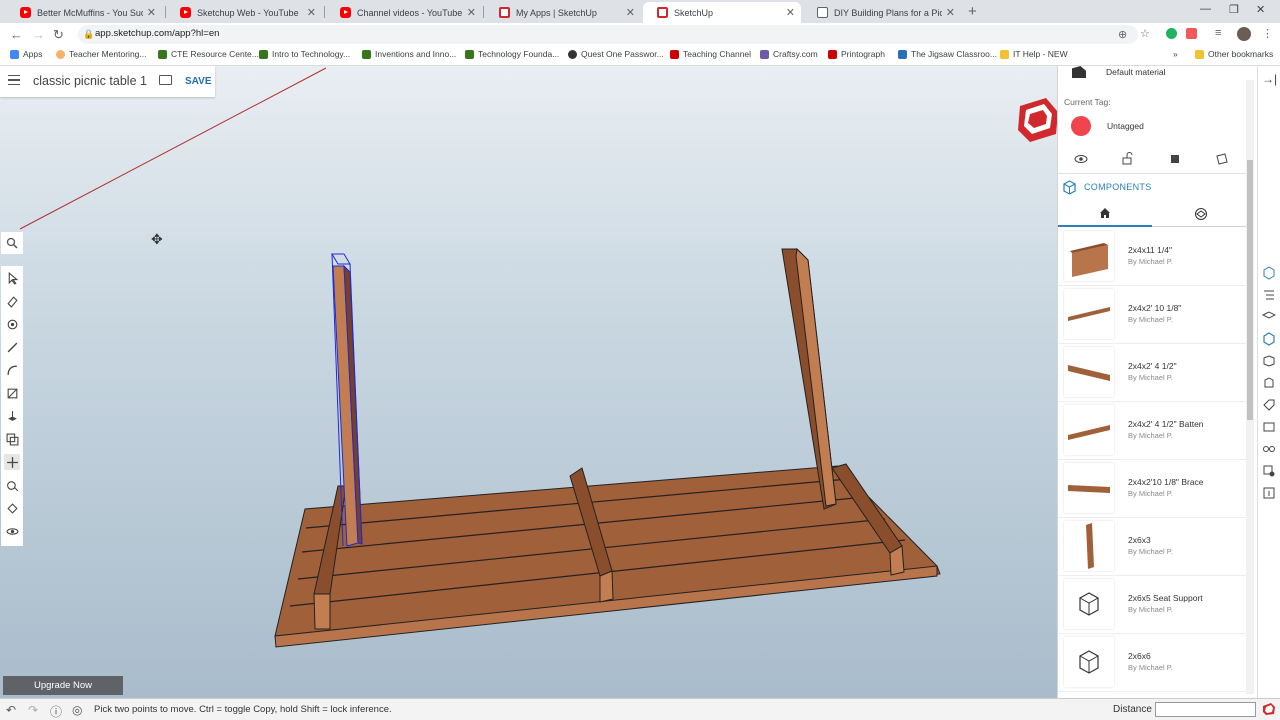 Image resolution: width=1280 pixels, height=720 pixels. I want to click on offset-tool-icon, so click(12, 439).